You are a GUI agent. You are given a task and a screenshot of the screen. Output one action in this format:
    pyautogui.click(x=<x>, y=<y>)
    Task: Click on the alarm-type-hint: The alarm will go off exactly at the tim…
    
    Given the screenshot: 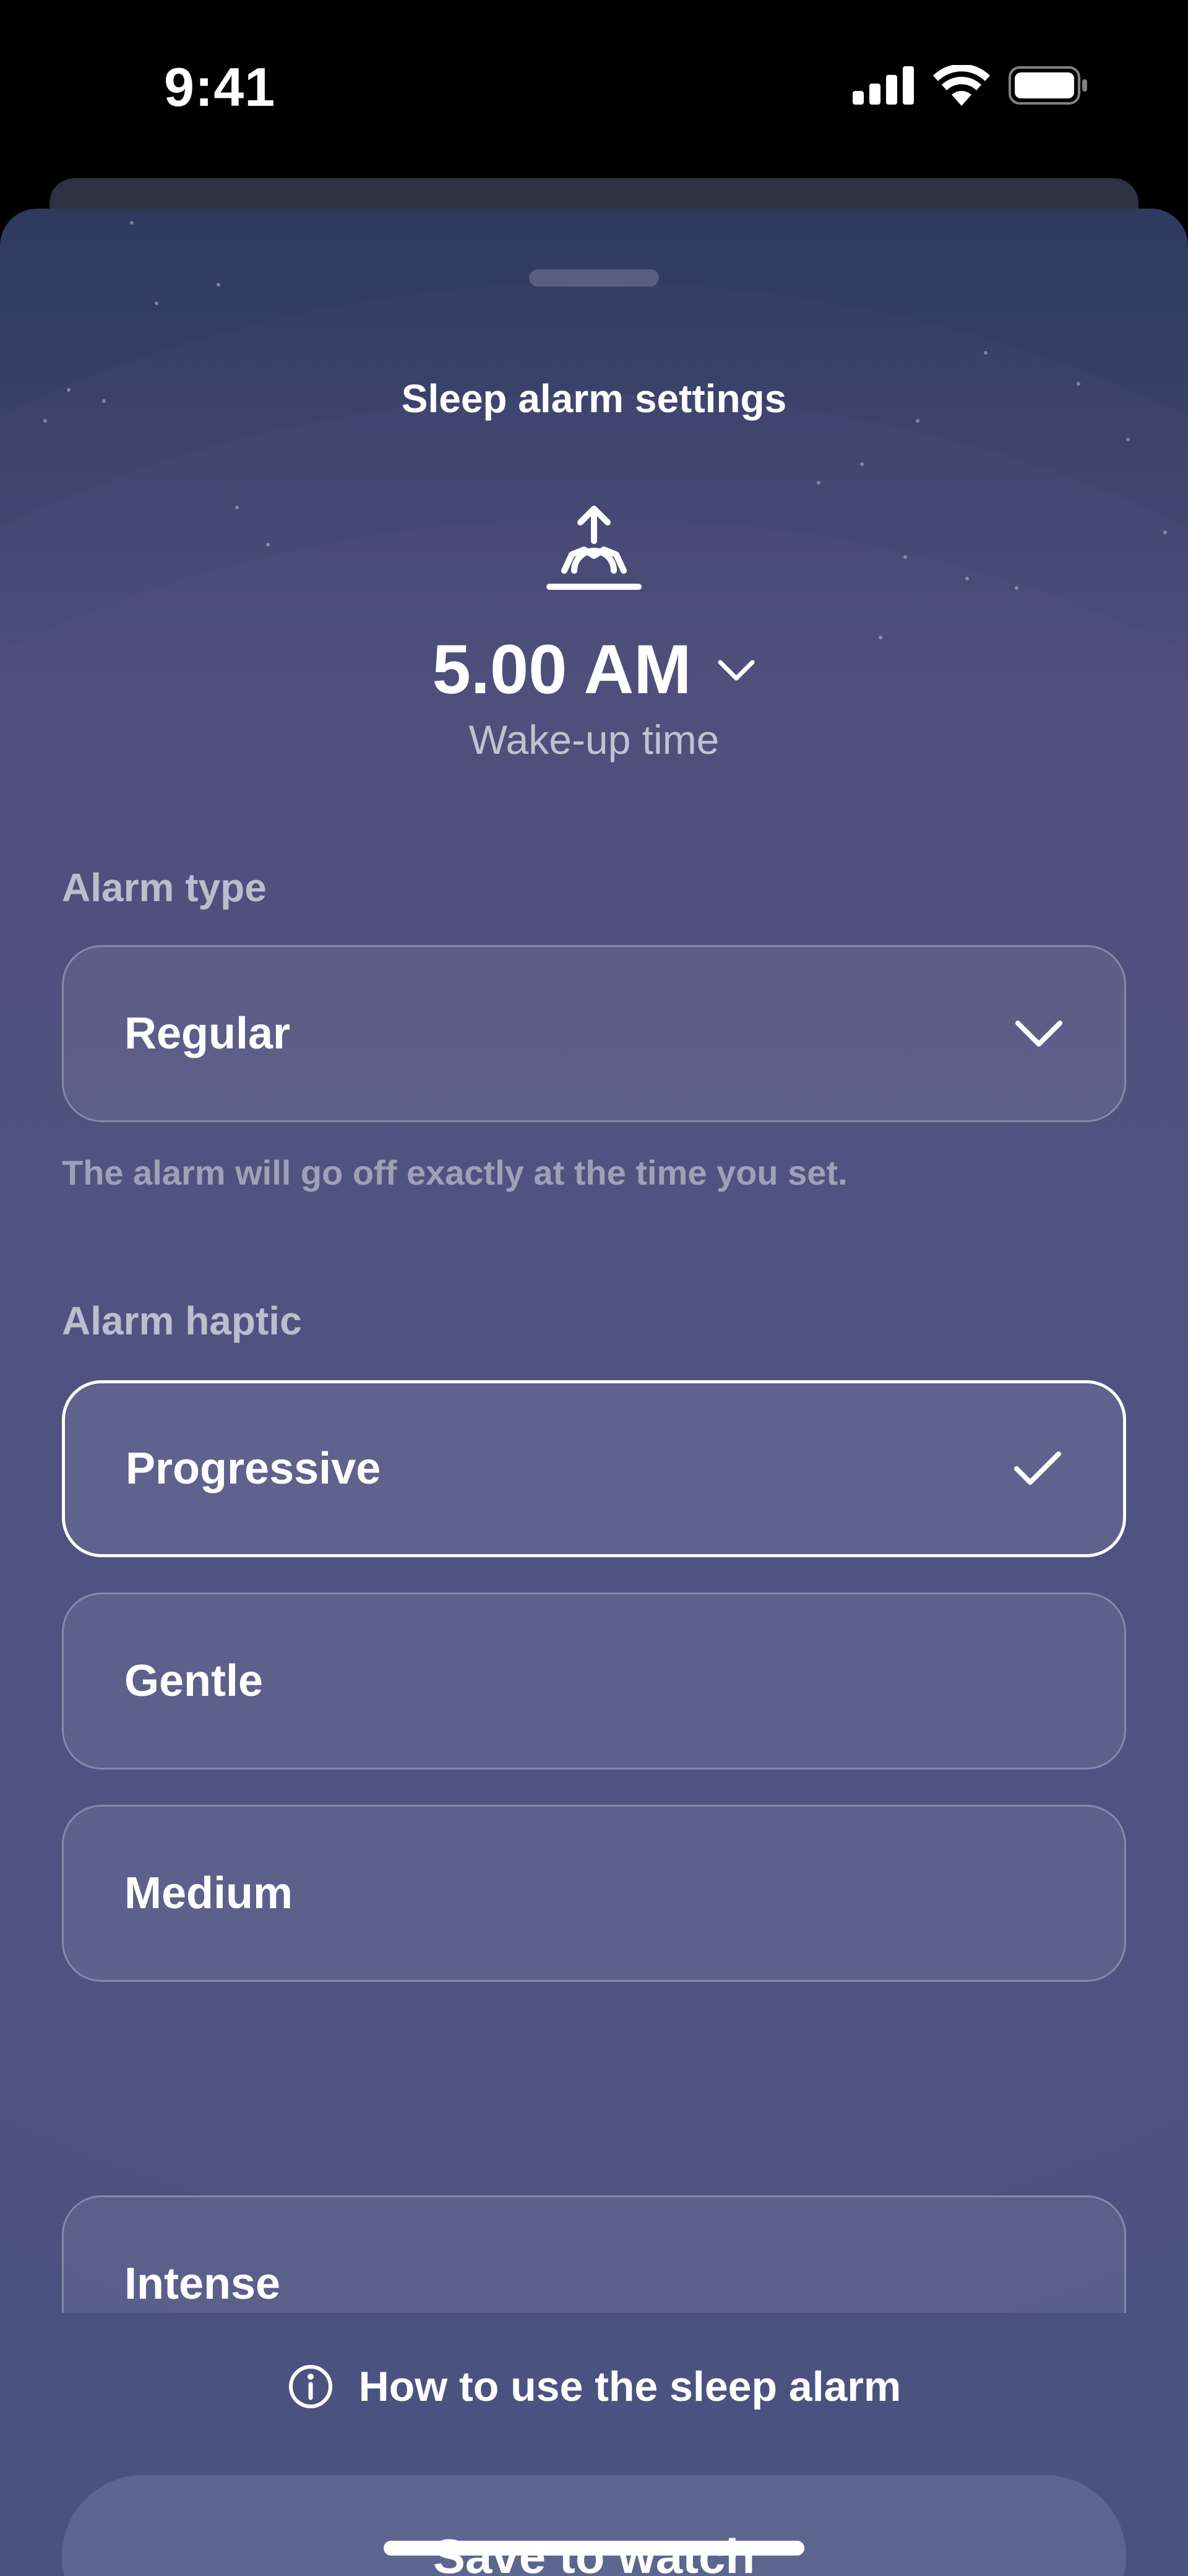 What is the action you would take?
    pyautogui.click(x=455, y=1172)
    